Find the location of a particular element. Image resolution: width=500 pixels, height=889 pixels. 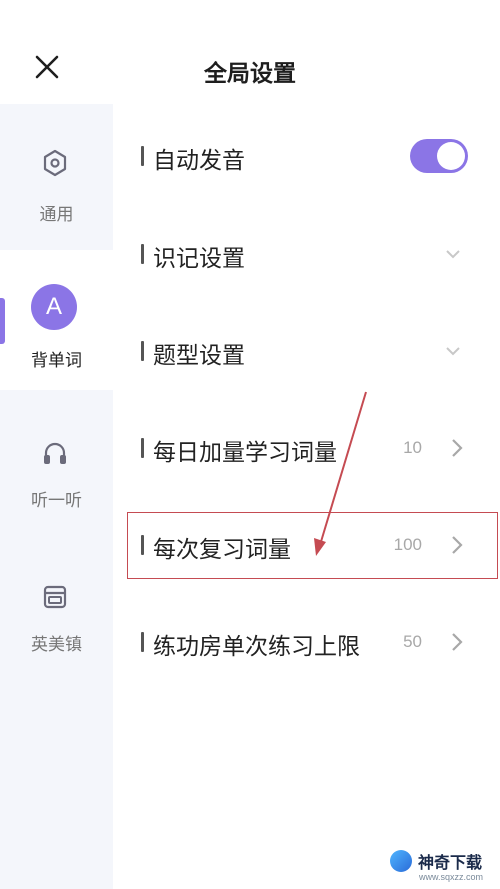

sidebar-item-label: 听一听 is located at coordinates (56, 501).